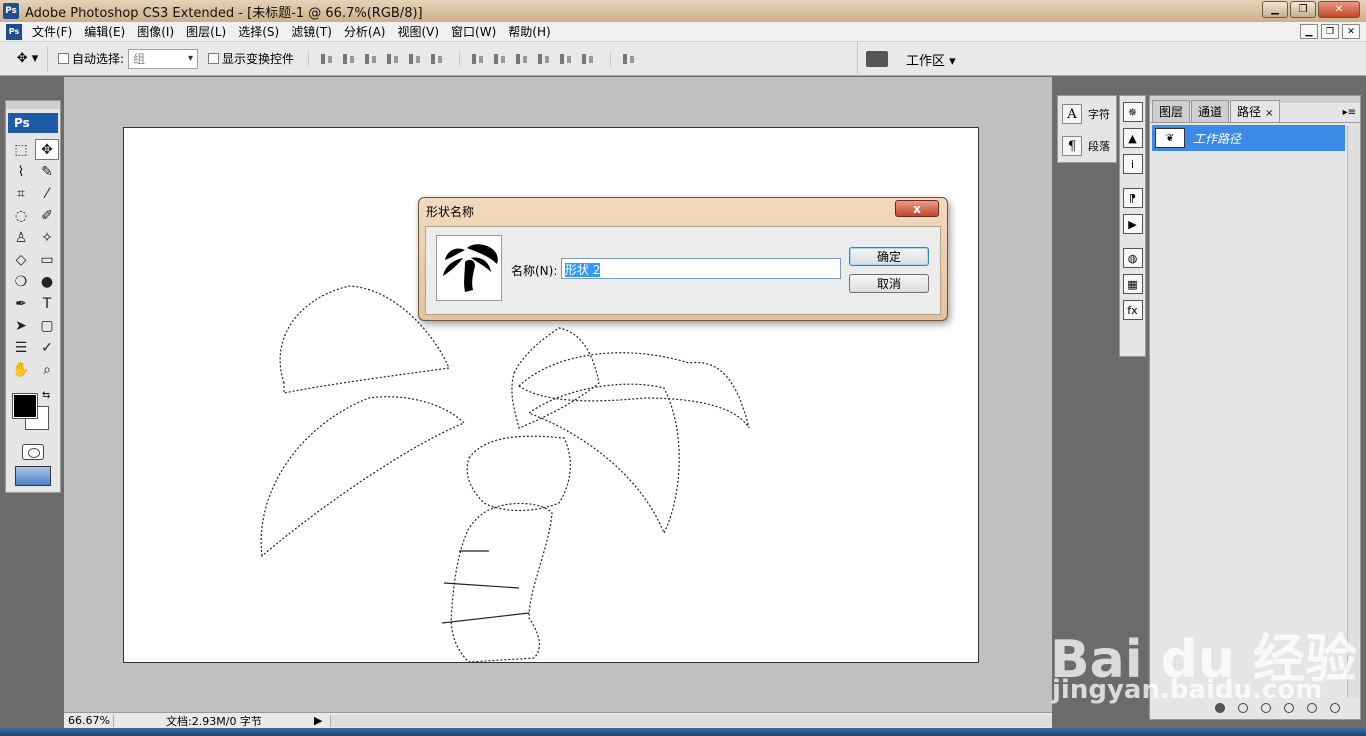  I want to click on dialog-close-button: x, so click(917, 208).